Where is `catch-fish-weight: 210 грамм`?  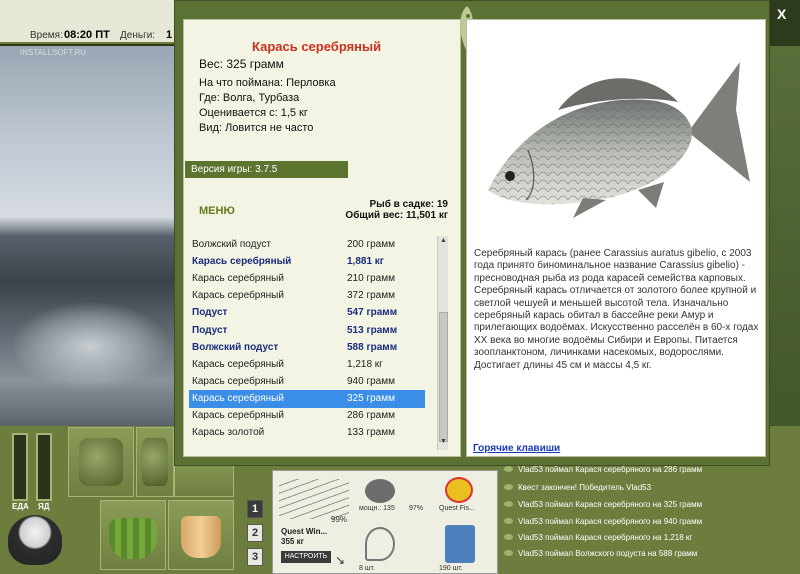
catch-fish-weight: 210 грамм is located at coordinates (371, 279).